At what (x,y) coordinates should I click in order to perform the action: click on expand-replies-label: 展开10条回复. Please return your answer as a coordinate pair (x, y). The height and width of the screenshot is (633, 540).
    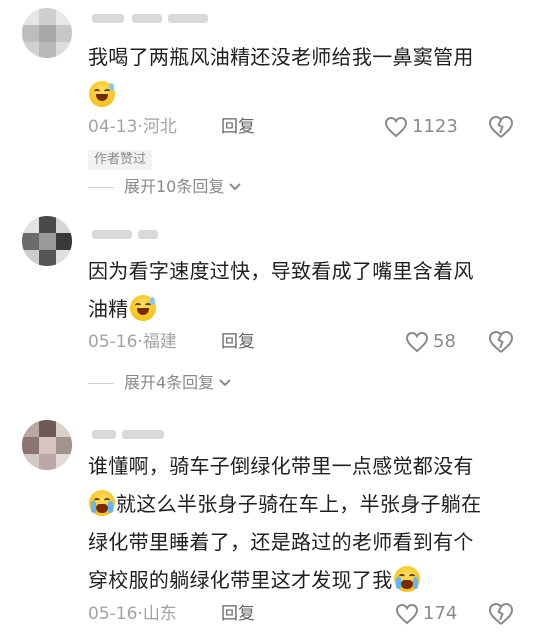
    Looking at the image, I should click on (174, 186).